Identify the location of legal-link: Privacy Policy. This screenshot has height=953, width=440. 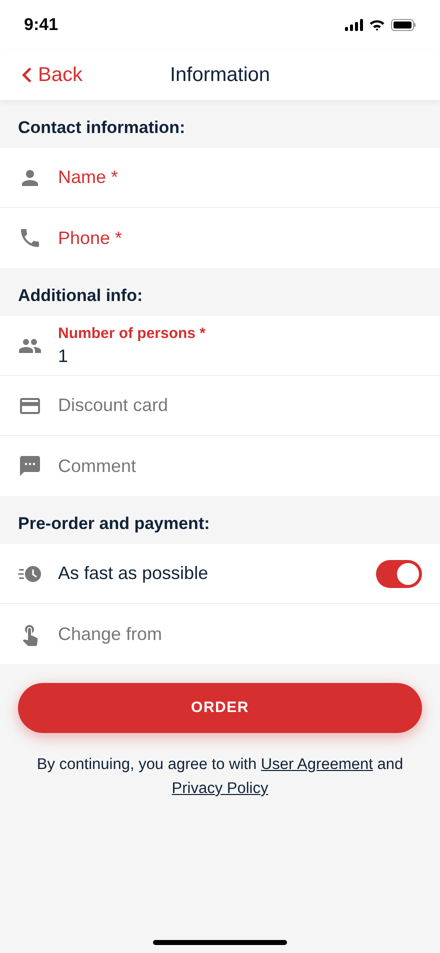
(220, 788).